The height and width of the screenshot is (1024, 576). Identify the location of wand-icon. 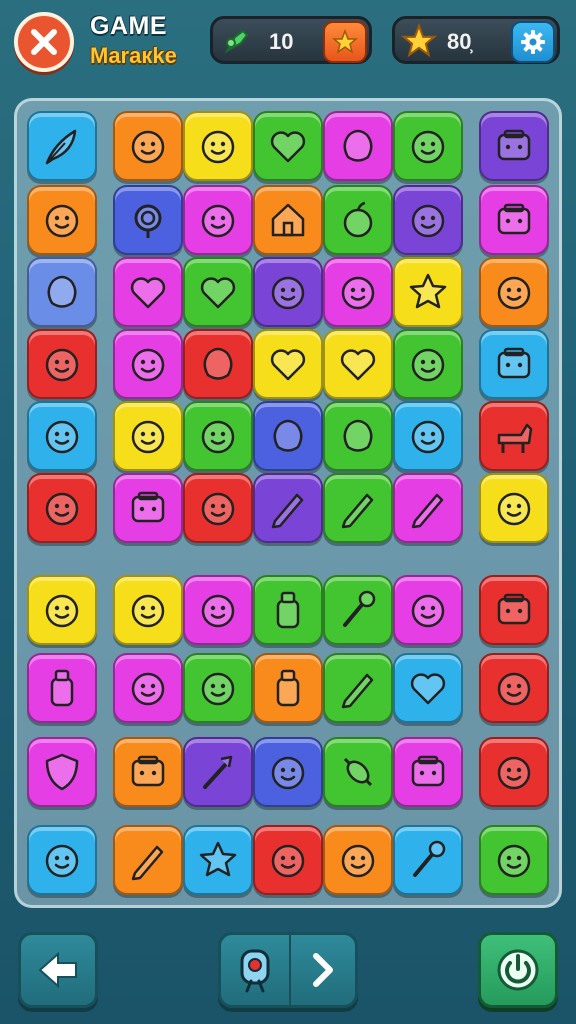
(218, 772).